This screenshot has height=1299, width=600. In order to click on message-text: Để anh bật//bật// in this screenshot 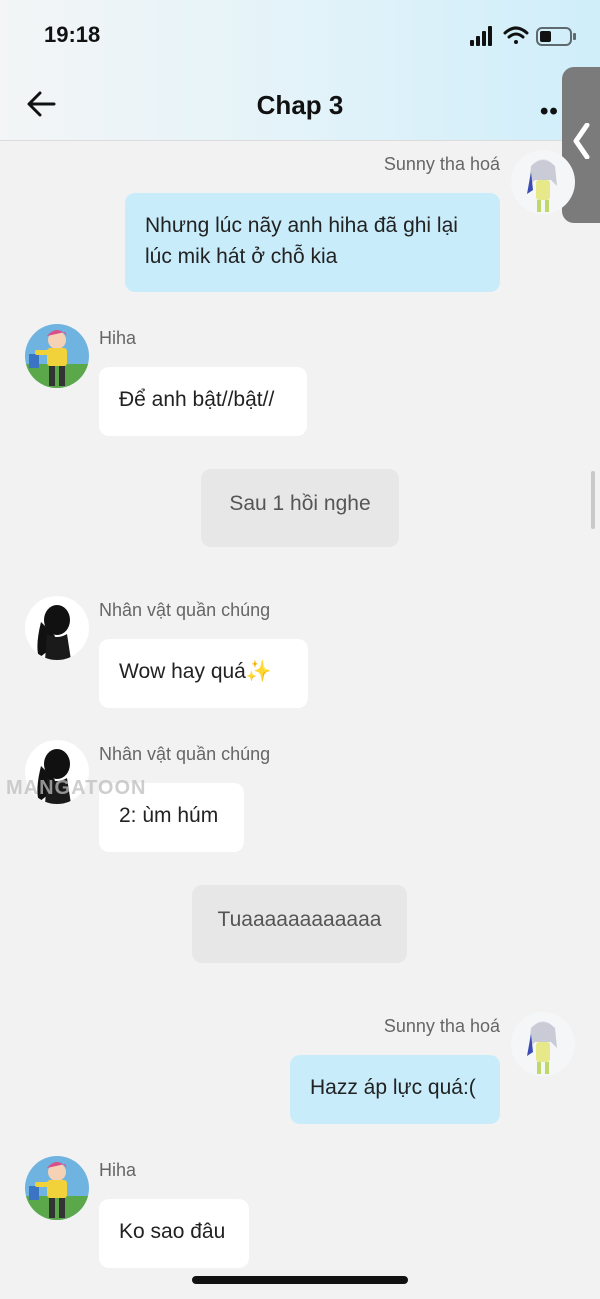, I will do `click(197, 399)`.